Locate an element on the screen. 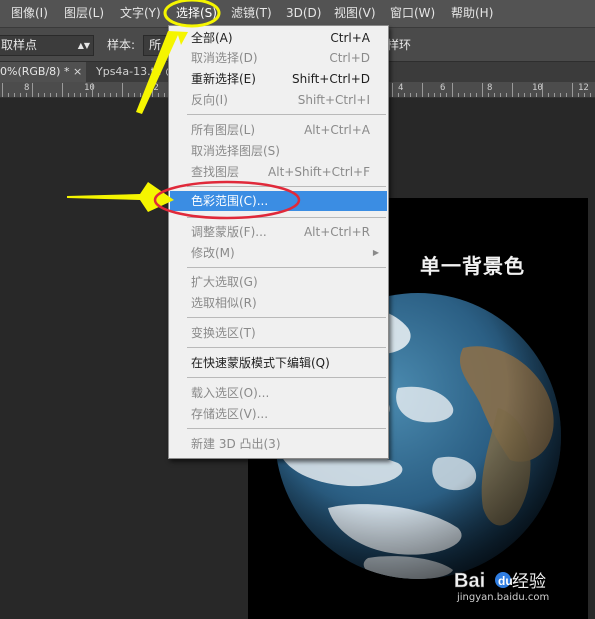 This screenshot has height=619, width=595. svg-text: 经验 is located at coordinates (529, 582).